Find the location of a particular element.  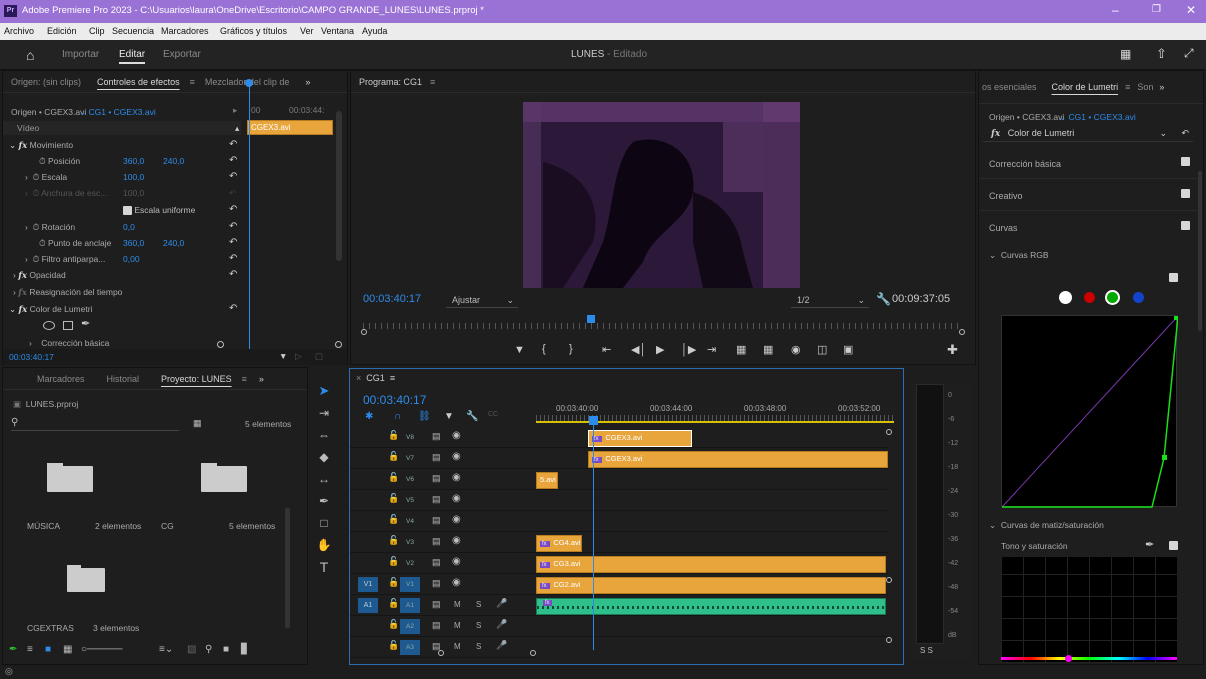

sequence-clip-select: ⌄ CG1 • CGEX3.avi is located at coordinates (117, 112).